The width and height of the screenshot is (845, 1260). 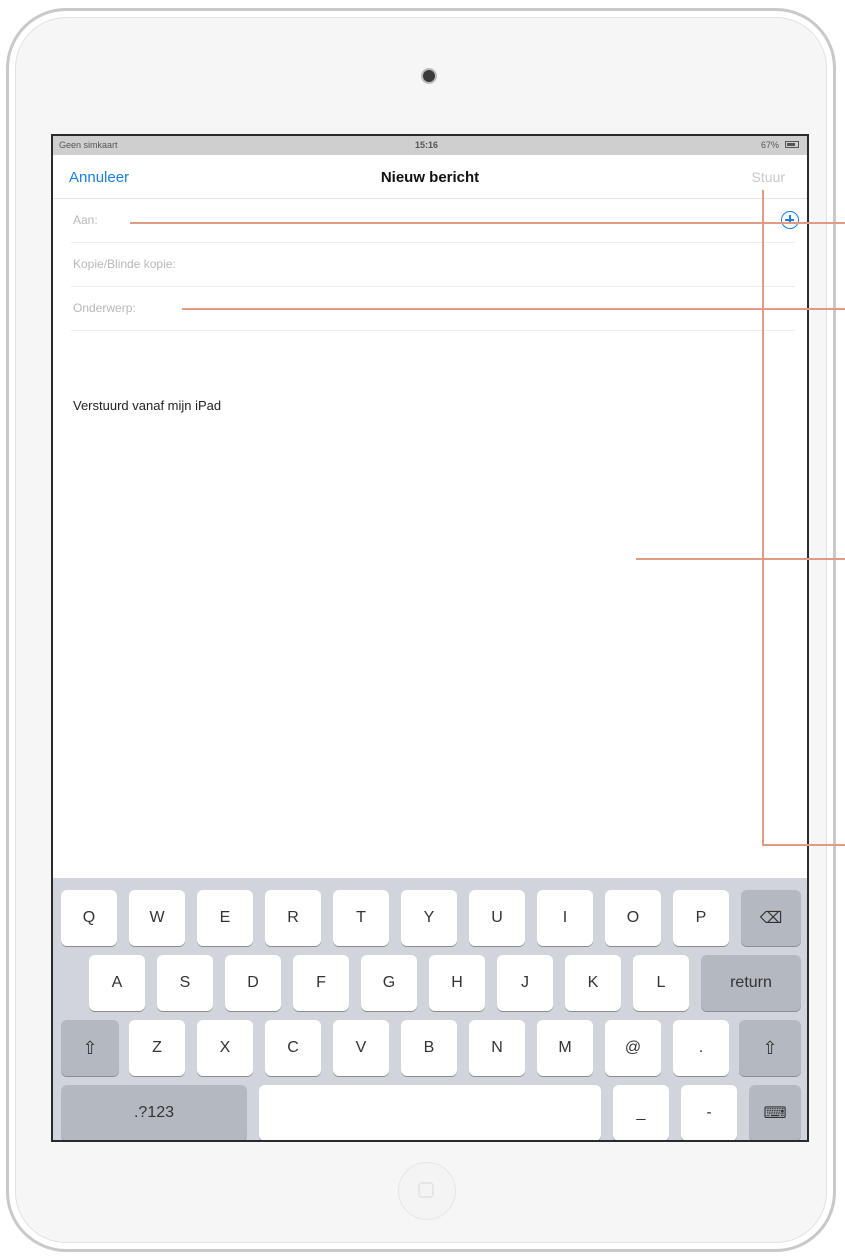 What do you see at coordinates (740, 559) in the screenshot?
I see `callout-line-body` at bounding box center [740, 559].